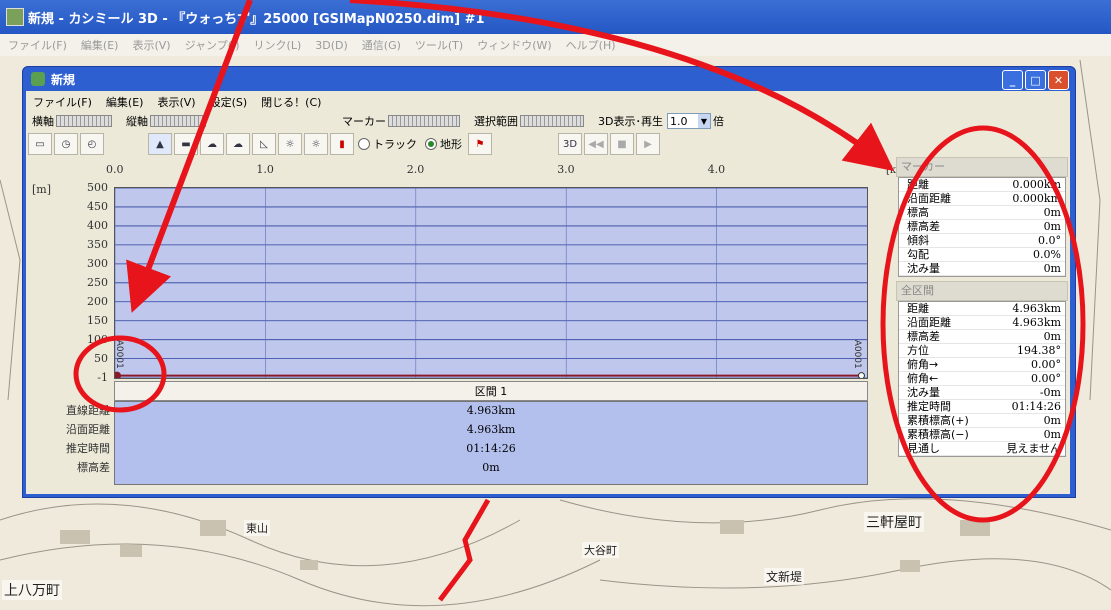  Describe the element at coordinates (480, 144) in the screenshot. I see `double-marker-icon: ⚑` at that location.